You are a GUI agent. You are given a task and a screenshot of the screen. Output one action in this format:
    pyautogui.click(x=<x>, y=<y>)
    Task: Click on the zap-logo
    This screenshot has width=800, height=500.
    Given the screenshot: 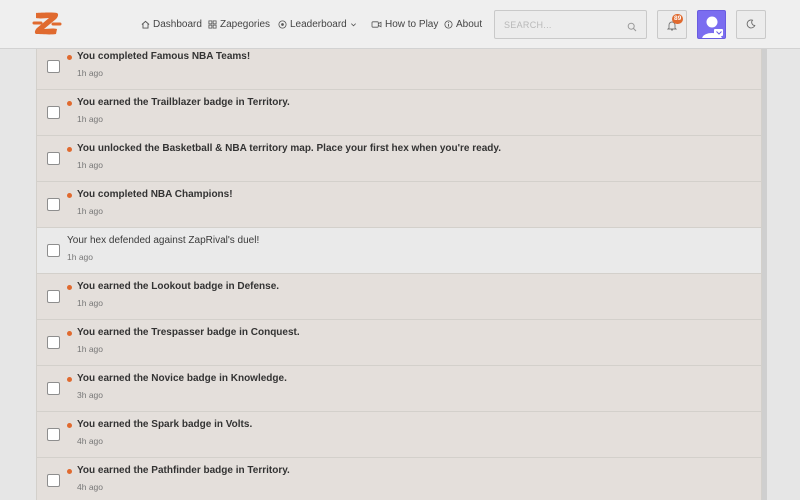 What is the action you would take?
    pyautogui.click(x=47, y=24)
    